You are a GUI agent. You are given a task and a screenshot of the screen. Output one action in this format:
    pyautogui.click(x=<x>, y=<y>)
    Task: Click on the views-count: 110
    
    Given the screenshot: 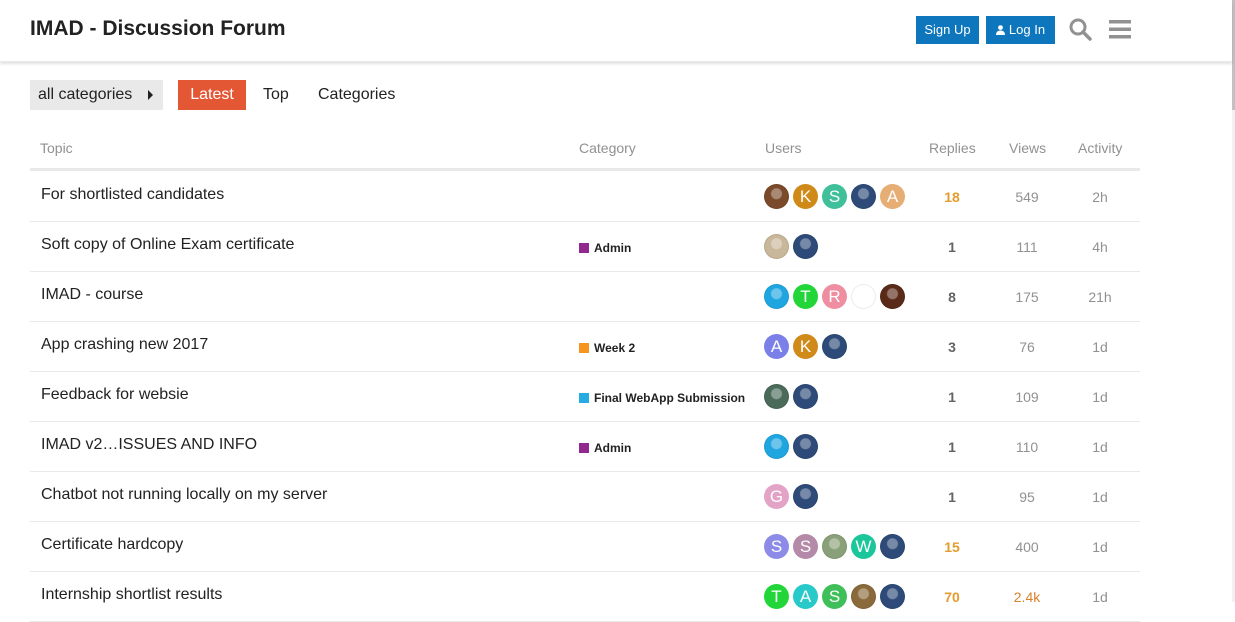 What is the action you would take?
    pyautogui.click(x=1027, y=447)
    